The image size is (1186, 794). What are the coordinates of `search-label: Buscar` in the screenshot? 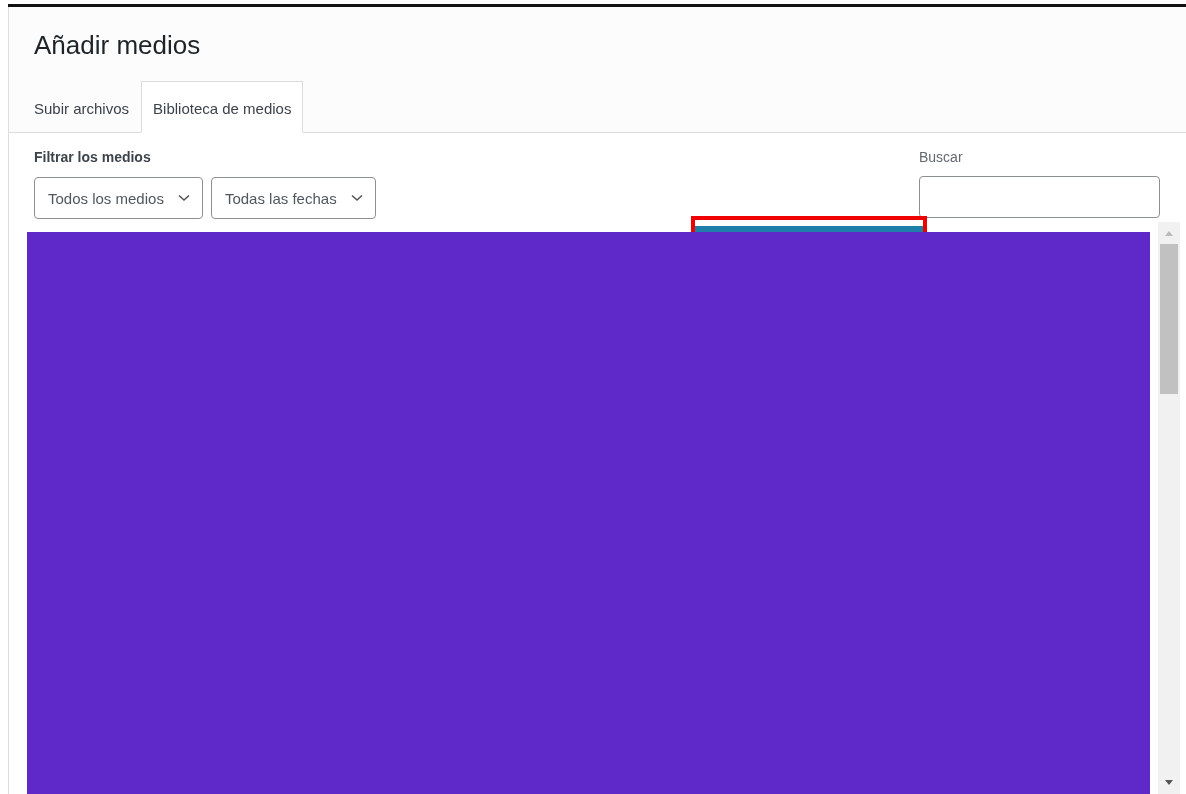 It's located at (941, 157).